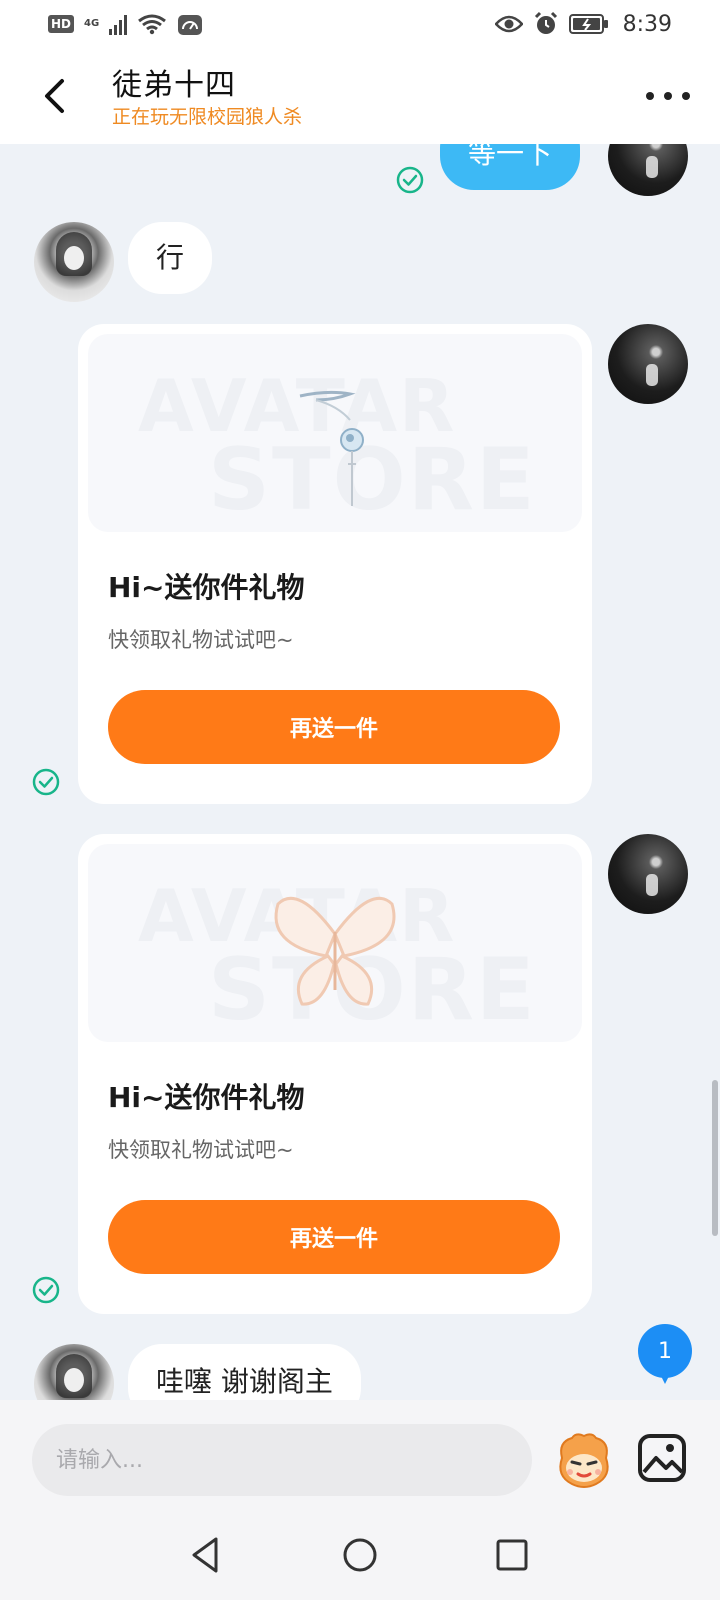 The height and width of the screenshot is (1600, 720). I want to click on outgoing-message-bubble: 等一下, so click(510, 167).